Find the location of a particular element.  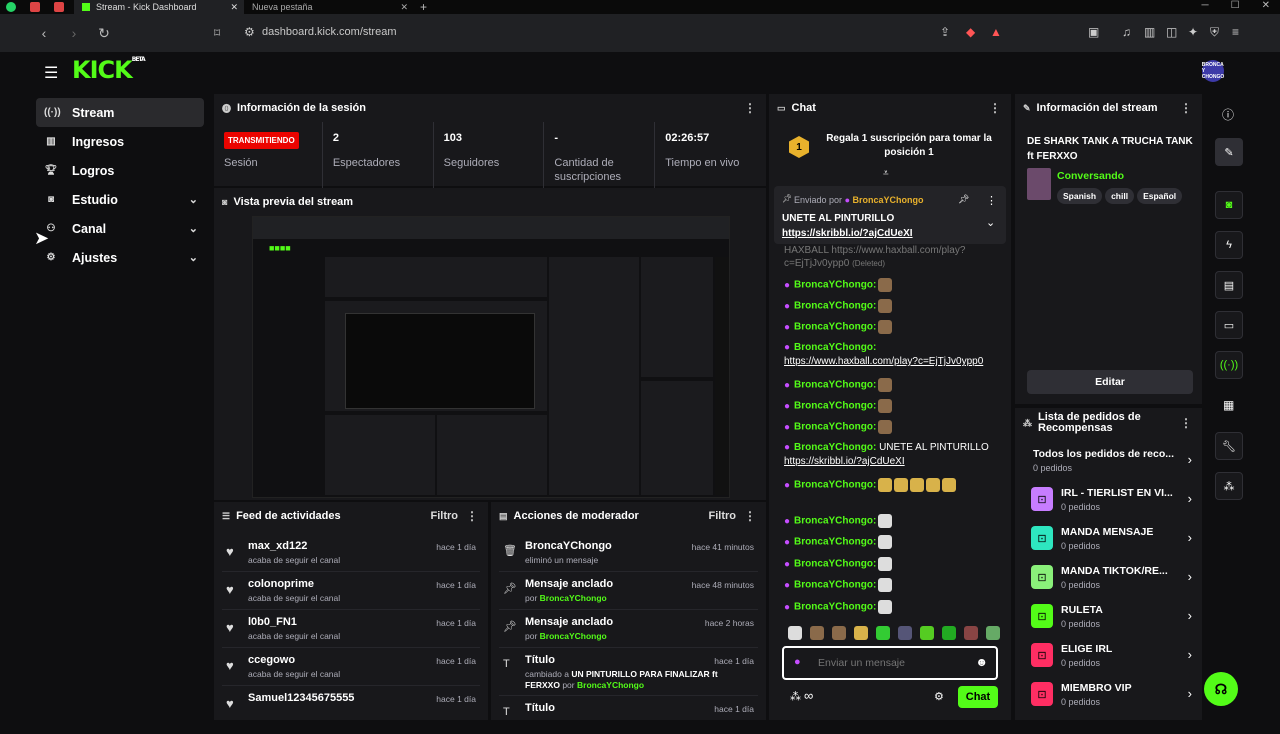

chat-message-link: https://skribbl.io/?ajCdUeXI is located at coordinates (844, 461).